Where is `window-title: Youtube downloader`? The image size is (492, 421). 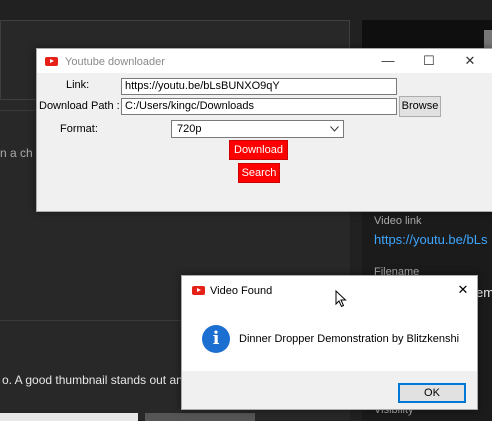
window-title: Youtube downloader is located at coordinates (115, 62).